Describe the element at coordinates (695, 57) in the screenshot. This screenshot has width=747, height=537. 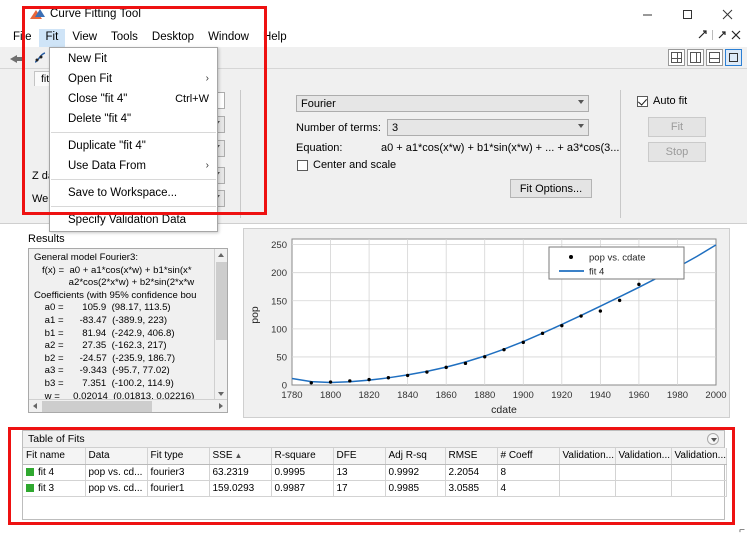
I see `layout-columns-2-button` at that location.